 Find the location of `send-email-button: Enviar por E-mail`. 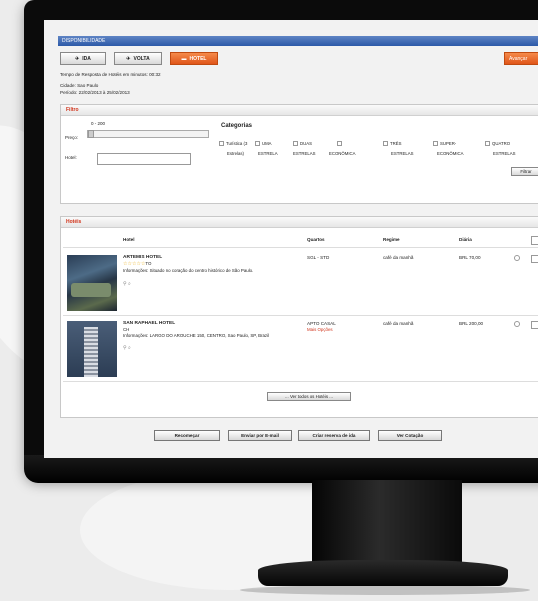

send-email-button: Enviar por E-mail is located at coordinates (260, 435).